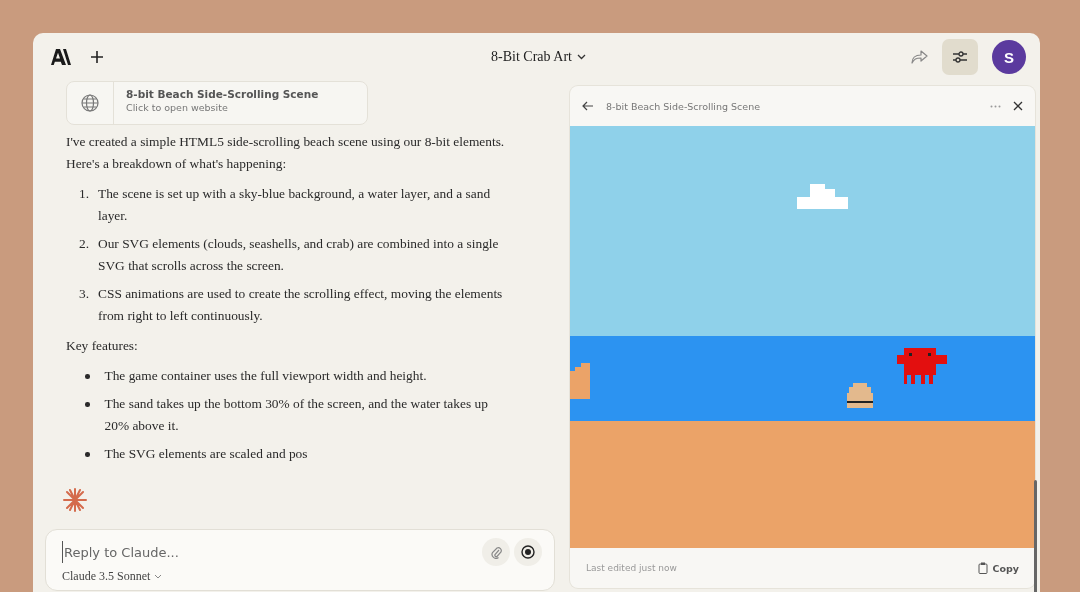 The height and width of the screenshot is (592, 1080). What do you see at coordinates (295, 205) in the screenshot?
I see `list-item-text: The scene is set up with a sky-blue background, a water layer, and a sand layer.` at bounding box center [295, 205].